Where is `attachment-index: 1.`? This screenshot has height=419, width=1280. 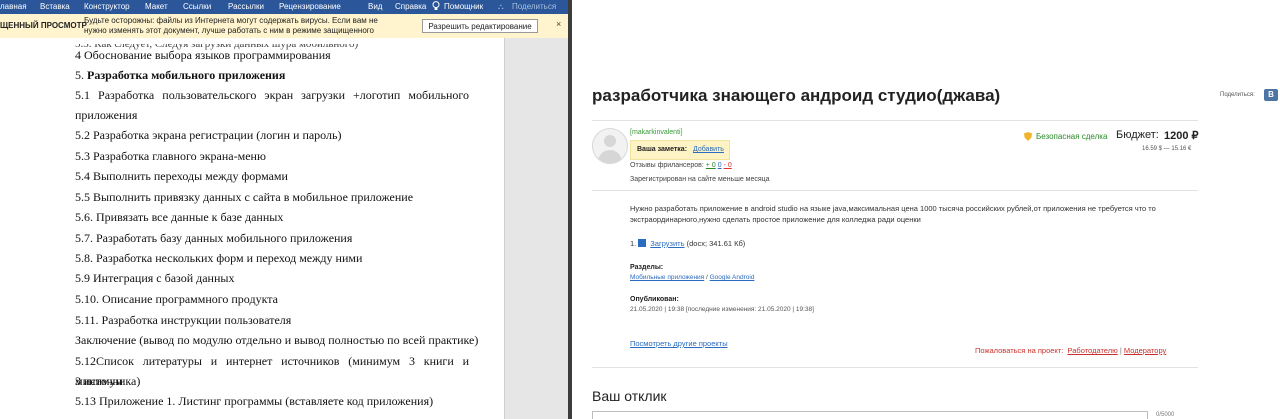 attachment-index: 1. is located at coordinates (633, 243).